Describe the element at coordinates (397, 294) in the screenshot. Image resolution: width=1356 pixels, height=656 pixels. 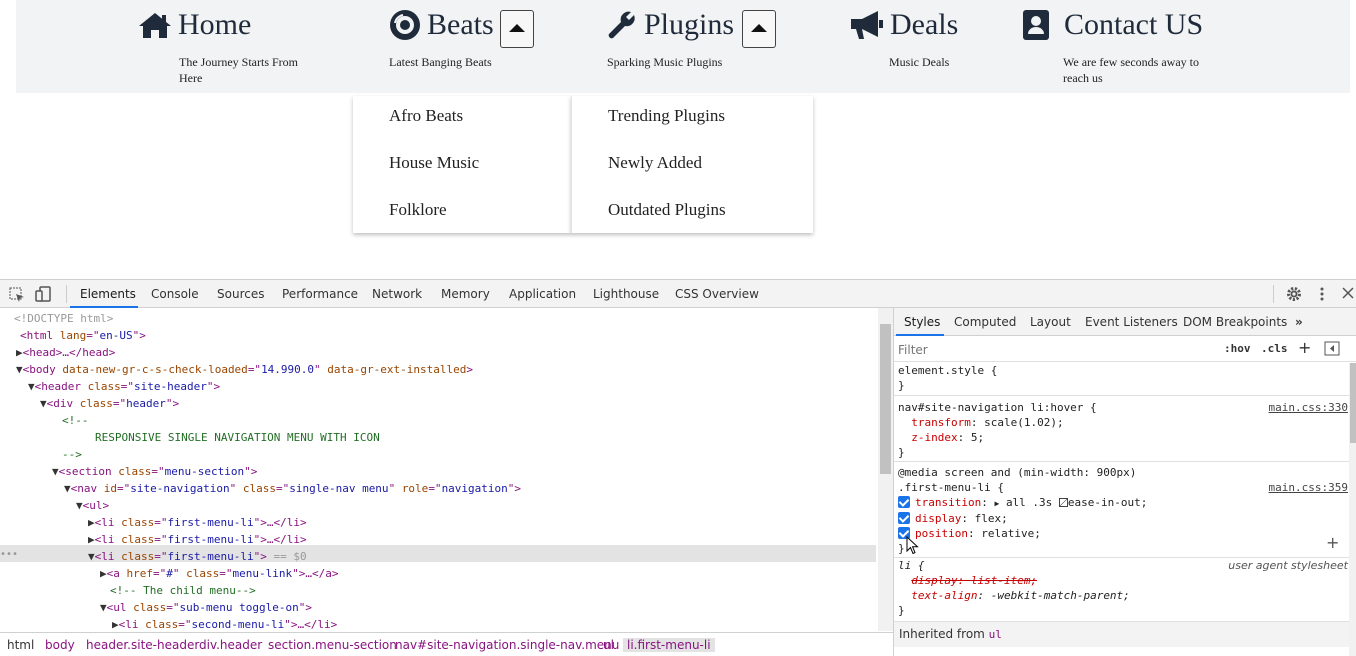
I see `tab-network: Network` at that location.